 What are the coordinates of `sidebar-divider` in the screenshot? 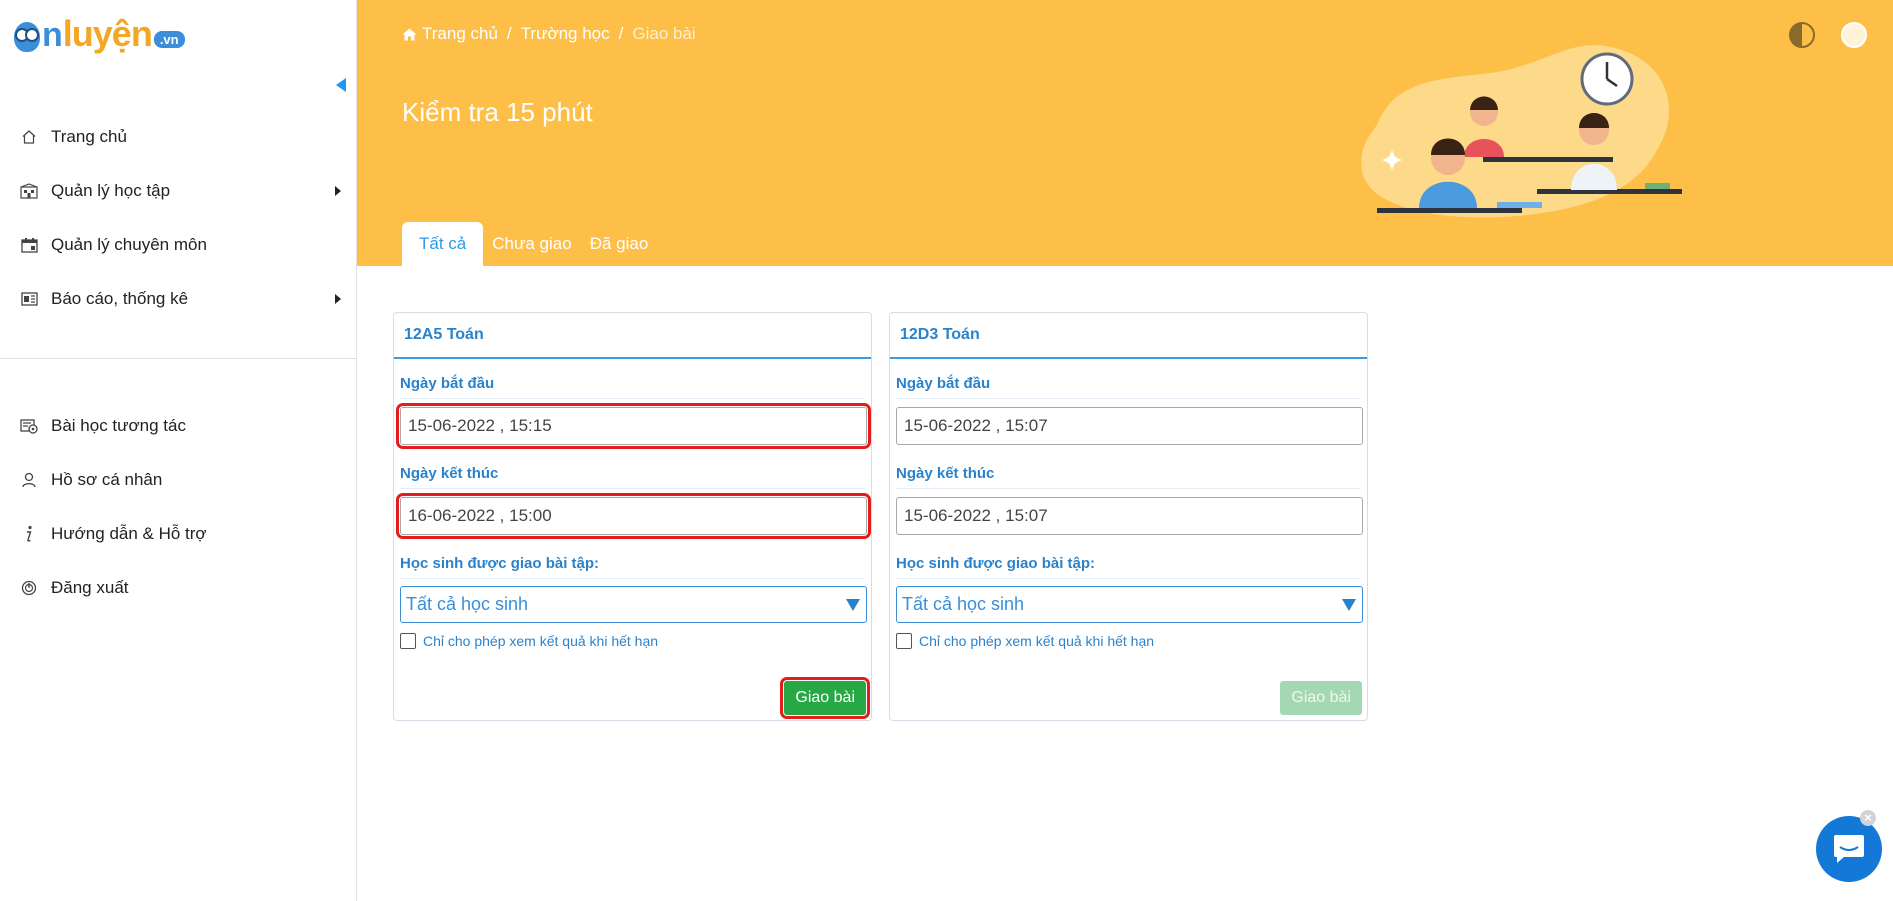 It's located at (178, 358).